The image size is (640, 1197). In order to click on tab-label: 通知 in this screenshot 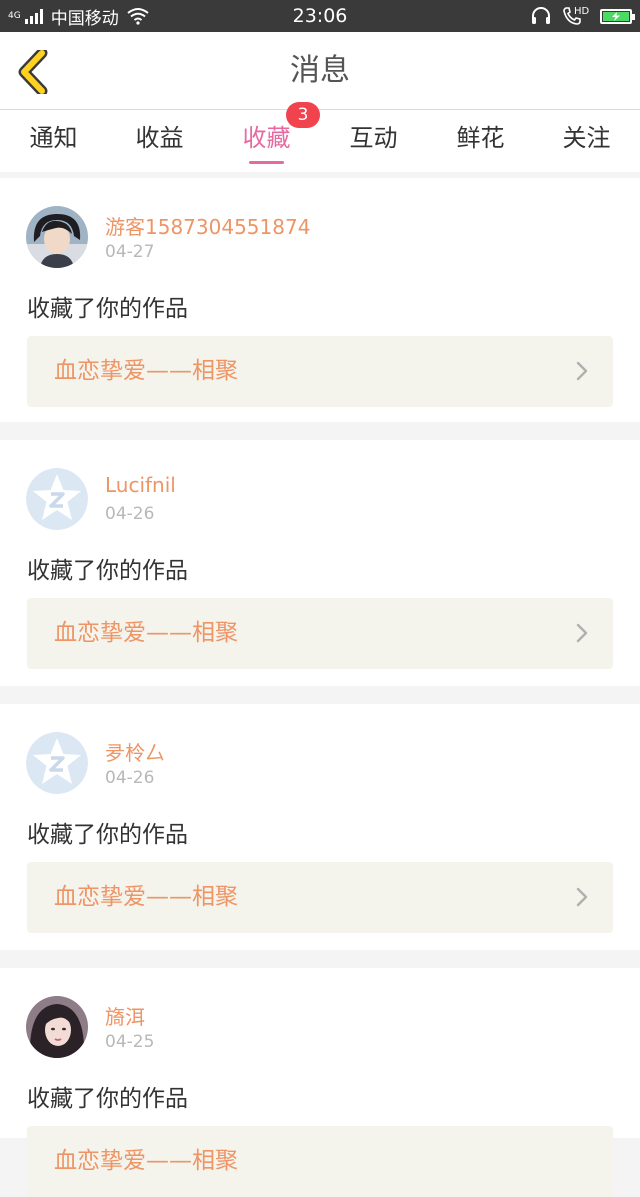, I will do `click(53, 138)`.